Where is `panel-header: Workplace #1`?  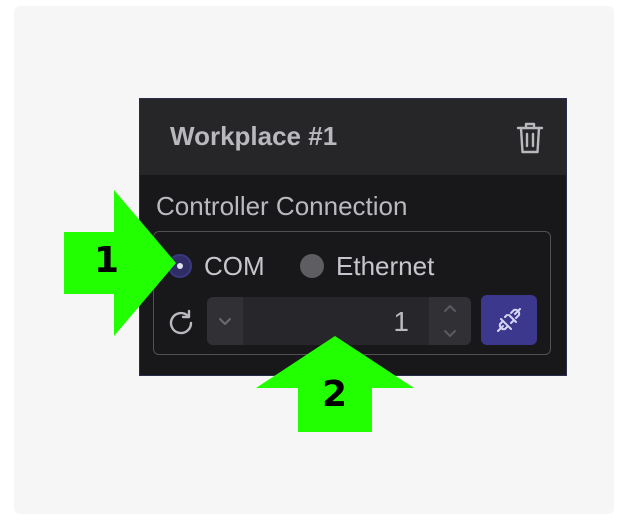
panel-header: Workplace #1 is located at coordinates (353, 137).